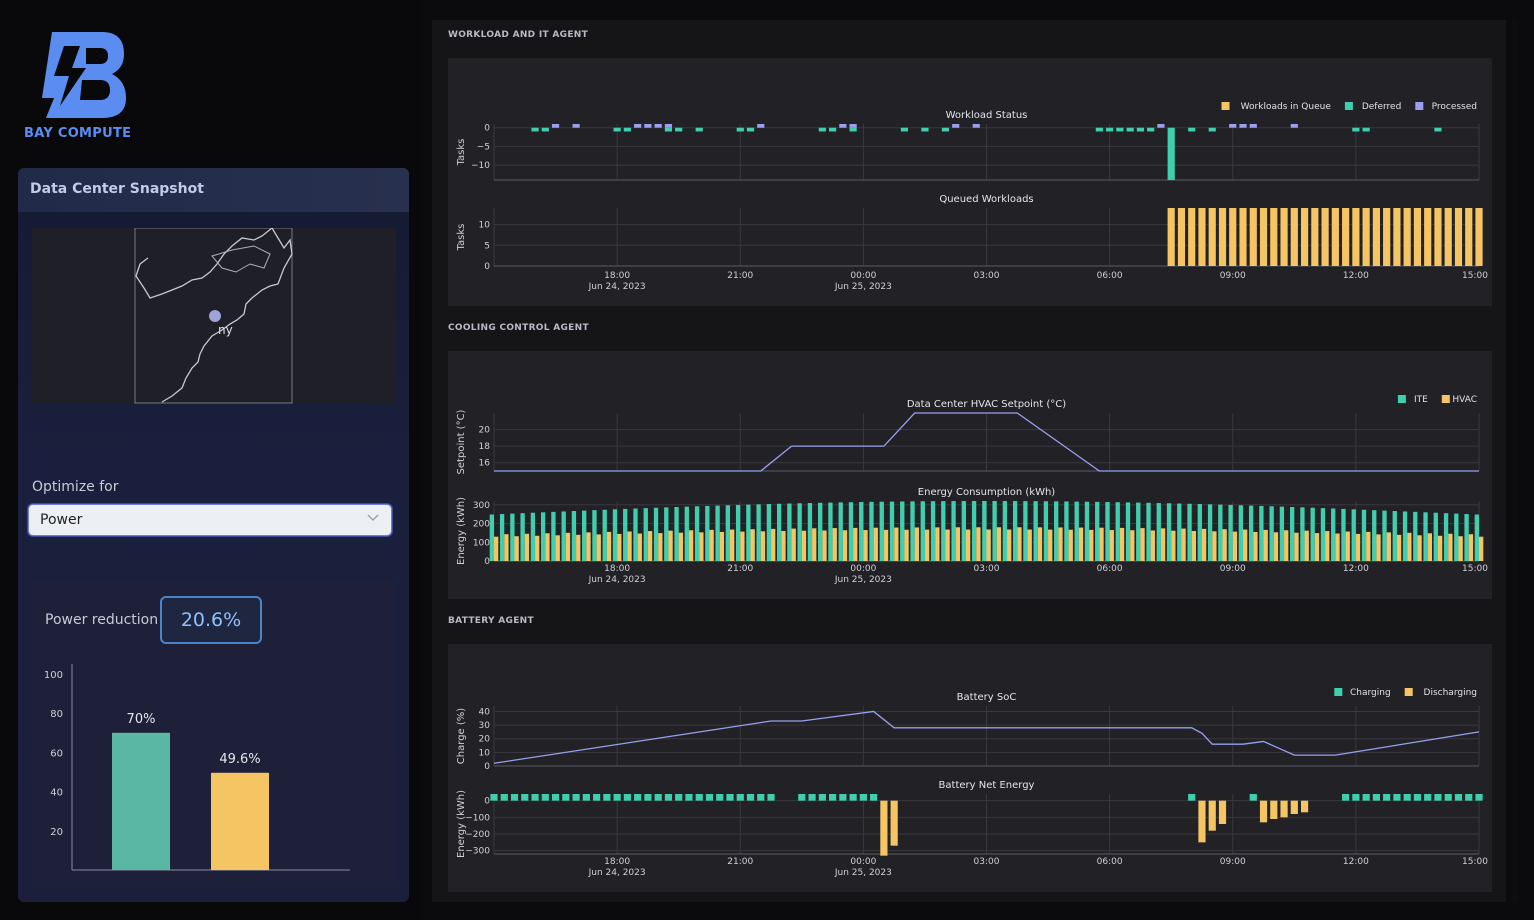 This screenshot has height=920, width=1534. I want to click on power-reduction-chart: 100 80 60 40 20 70% 49.6%, so click(197, 767).